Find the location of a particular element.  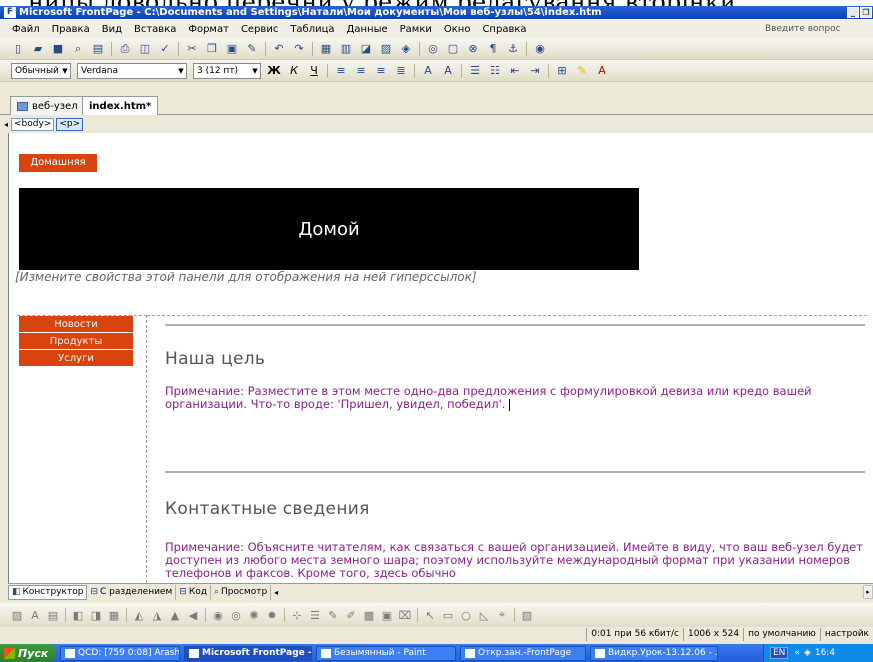

insert-picture-icon: ▨ is located at coordinates (386, 49).